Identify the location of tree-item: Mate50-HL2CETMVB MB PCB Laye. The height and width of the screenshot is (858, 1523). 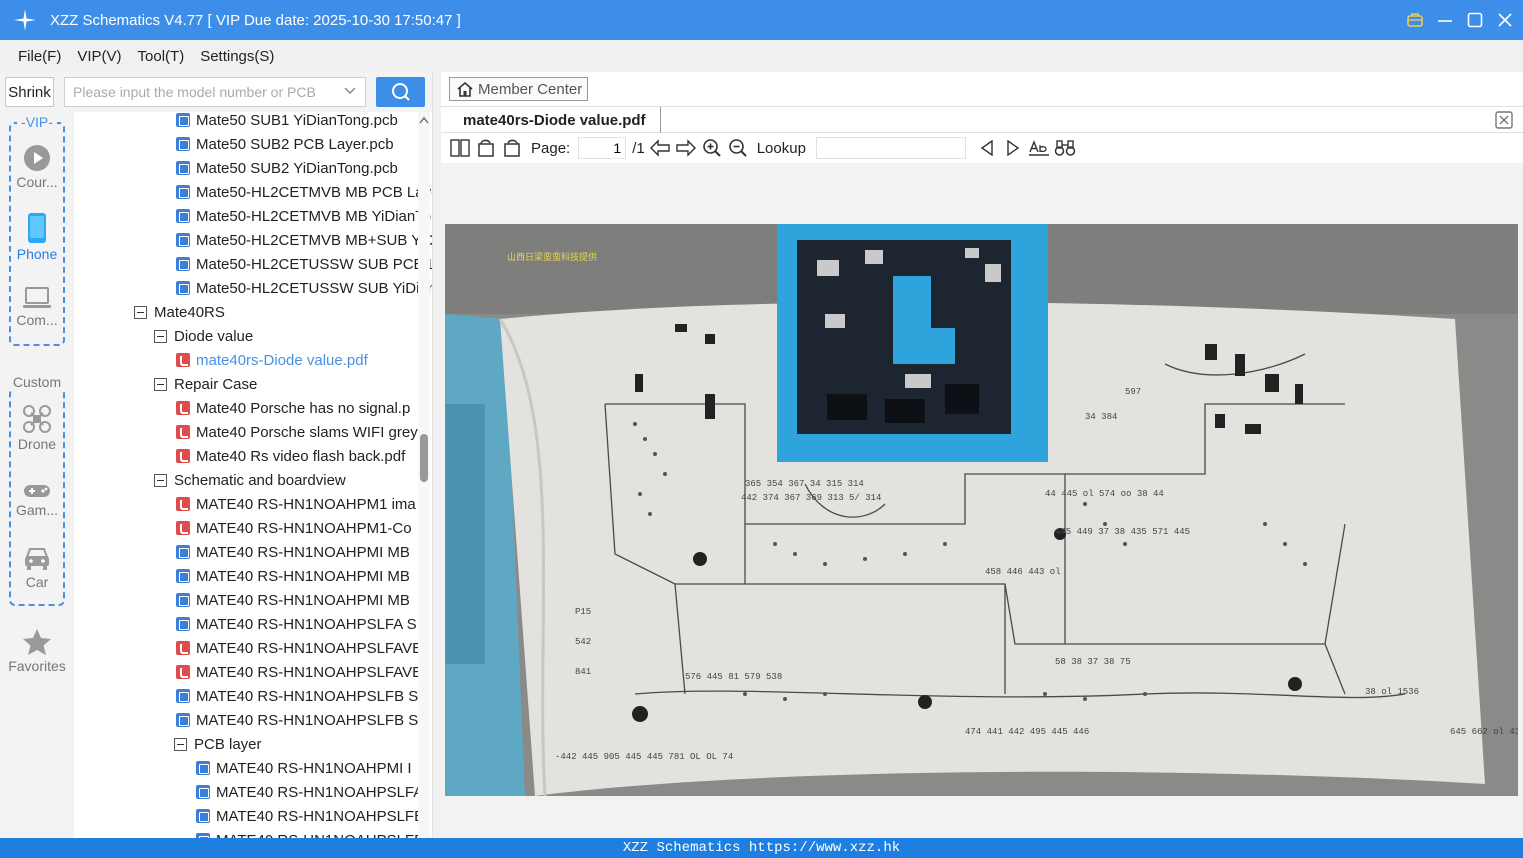
(304, 192).